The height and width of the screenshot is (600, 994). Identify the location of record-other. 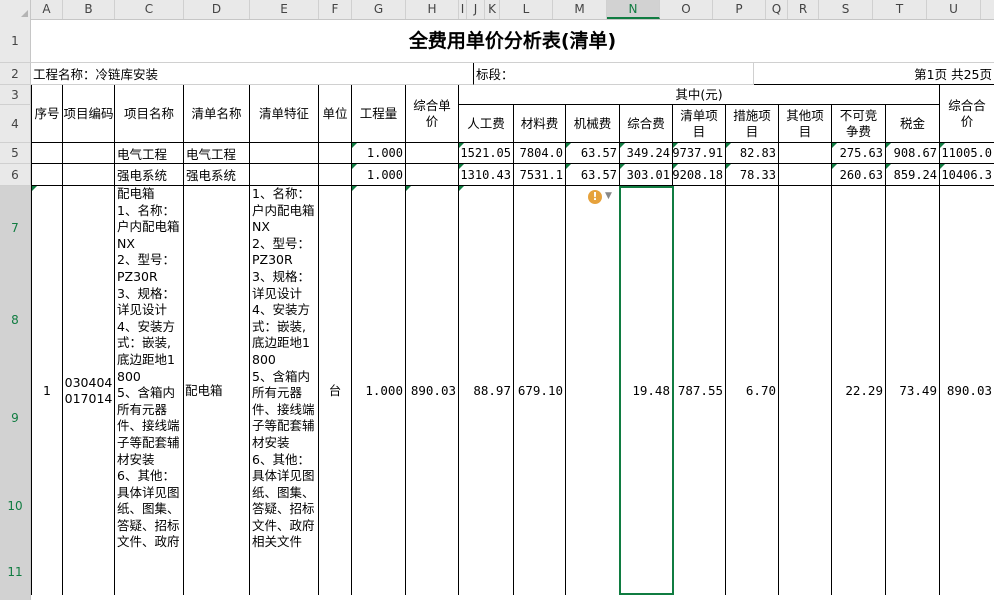
(805, 390).